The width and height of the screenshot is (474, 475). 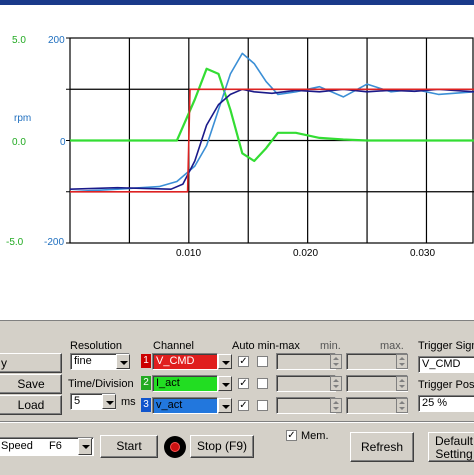 What do you see at coordinates (23, 118) in the screenshot?
I see `left-axis-2-unit: rpm` at bounding box center [23, 118].